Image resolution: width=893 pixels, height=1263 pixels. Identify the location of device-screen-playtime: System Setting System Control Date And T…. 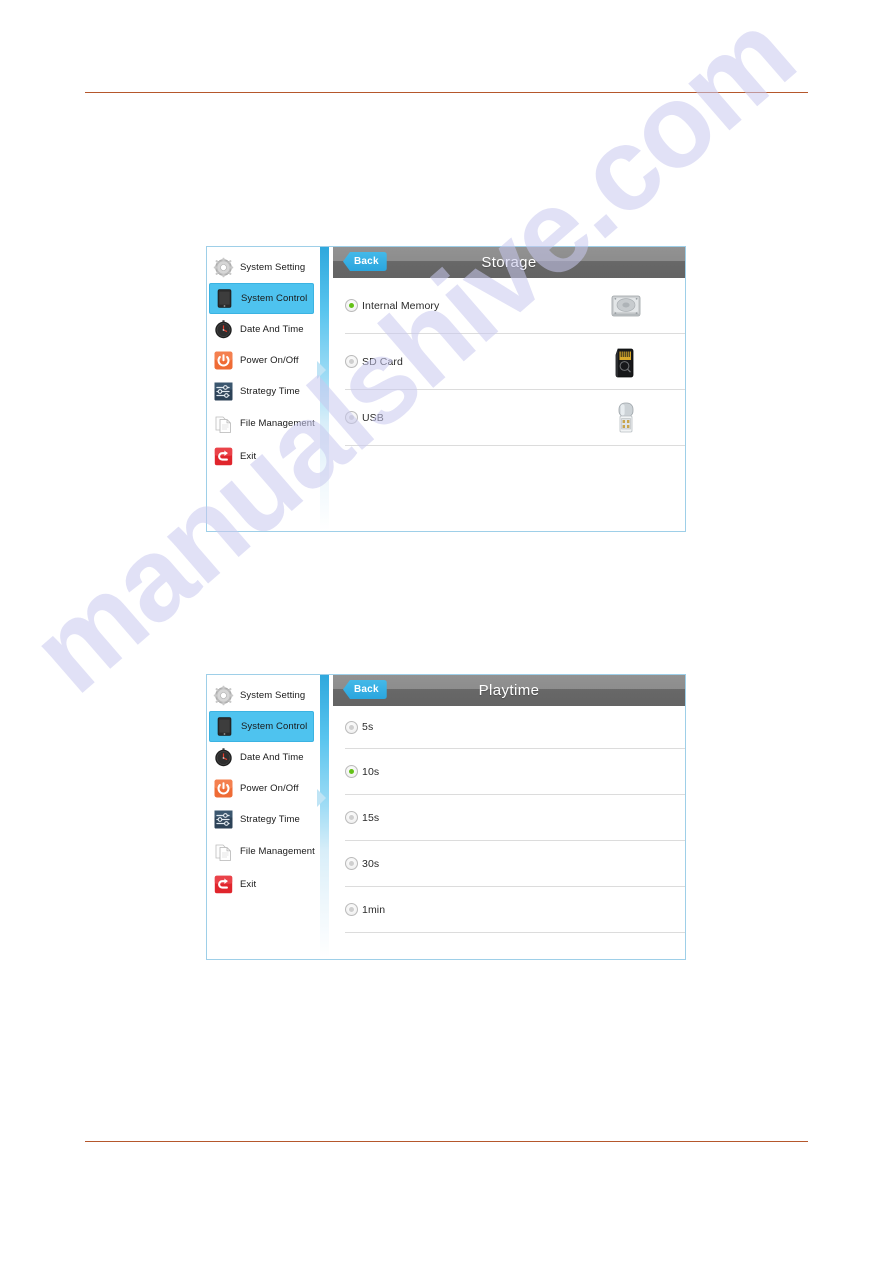
(446, 817).